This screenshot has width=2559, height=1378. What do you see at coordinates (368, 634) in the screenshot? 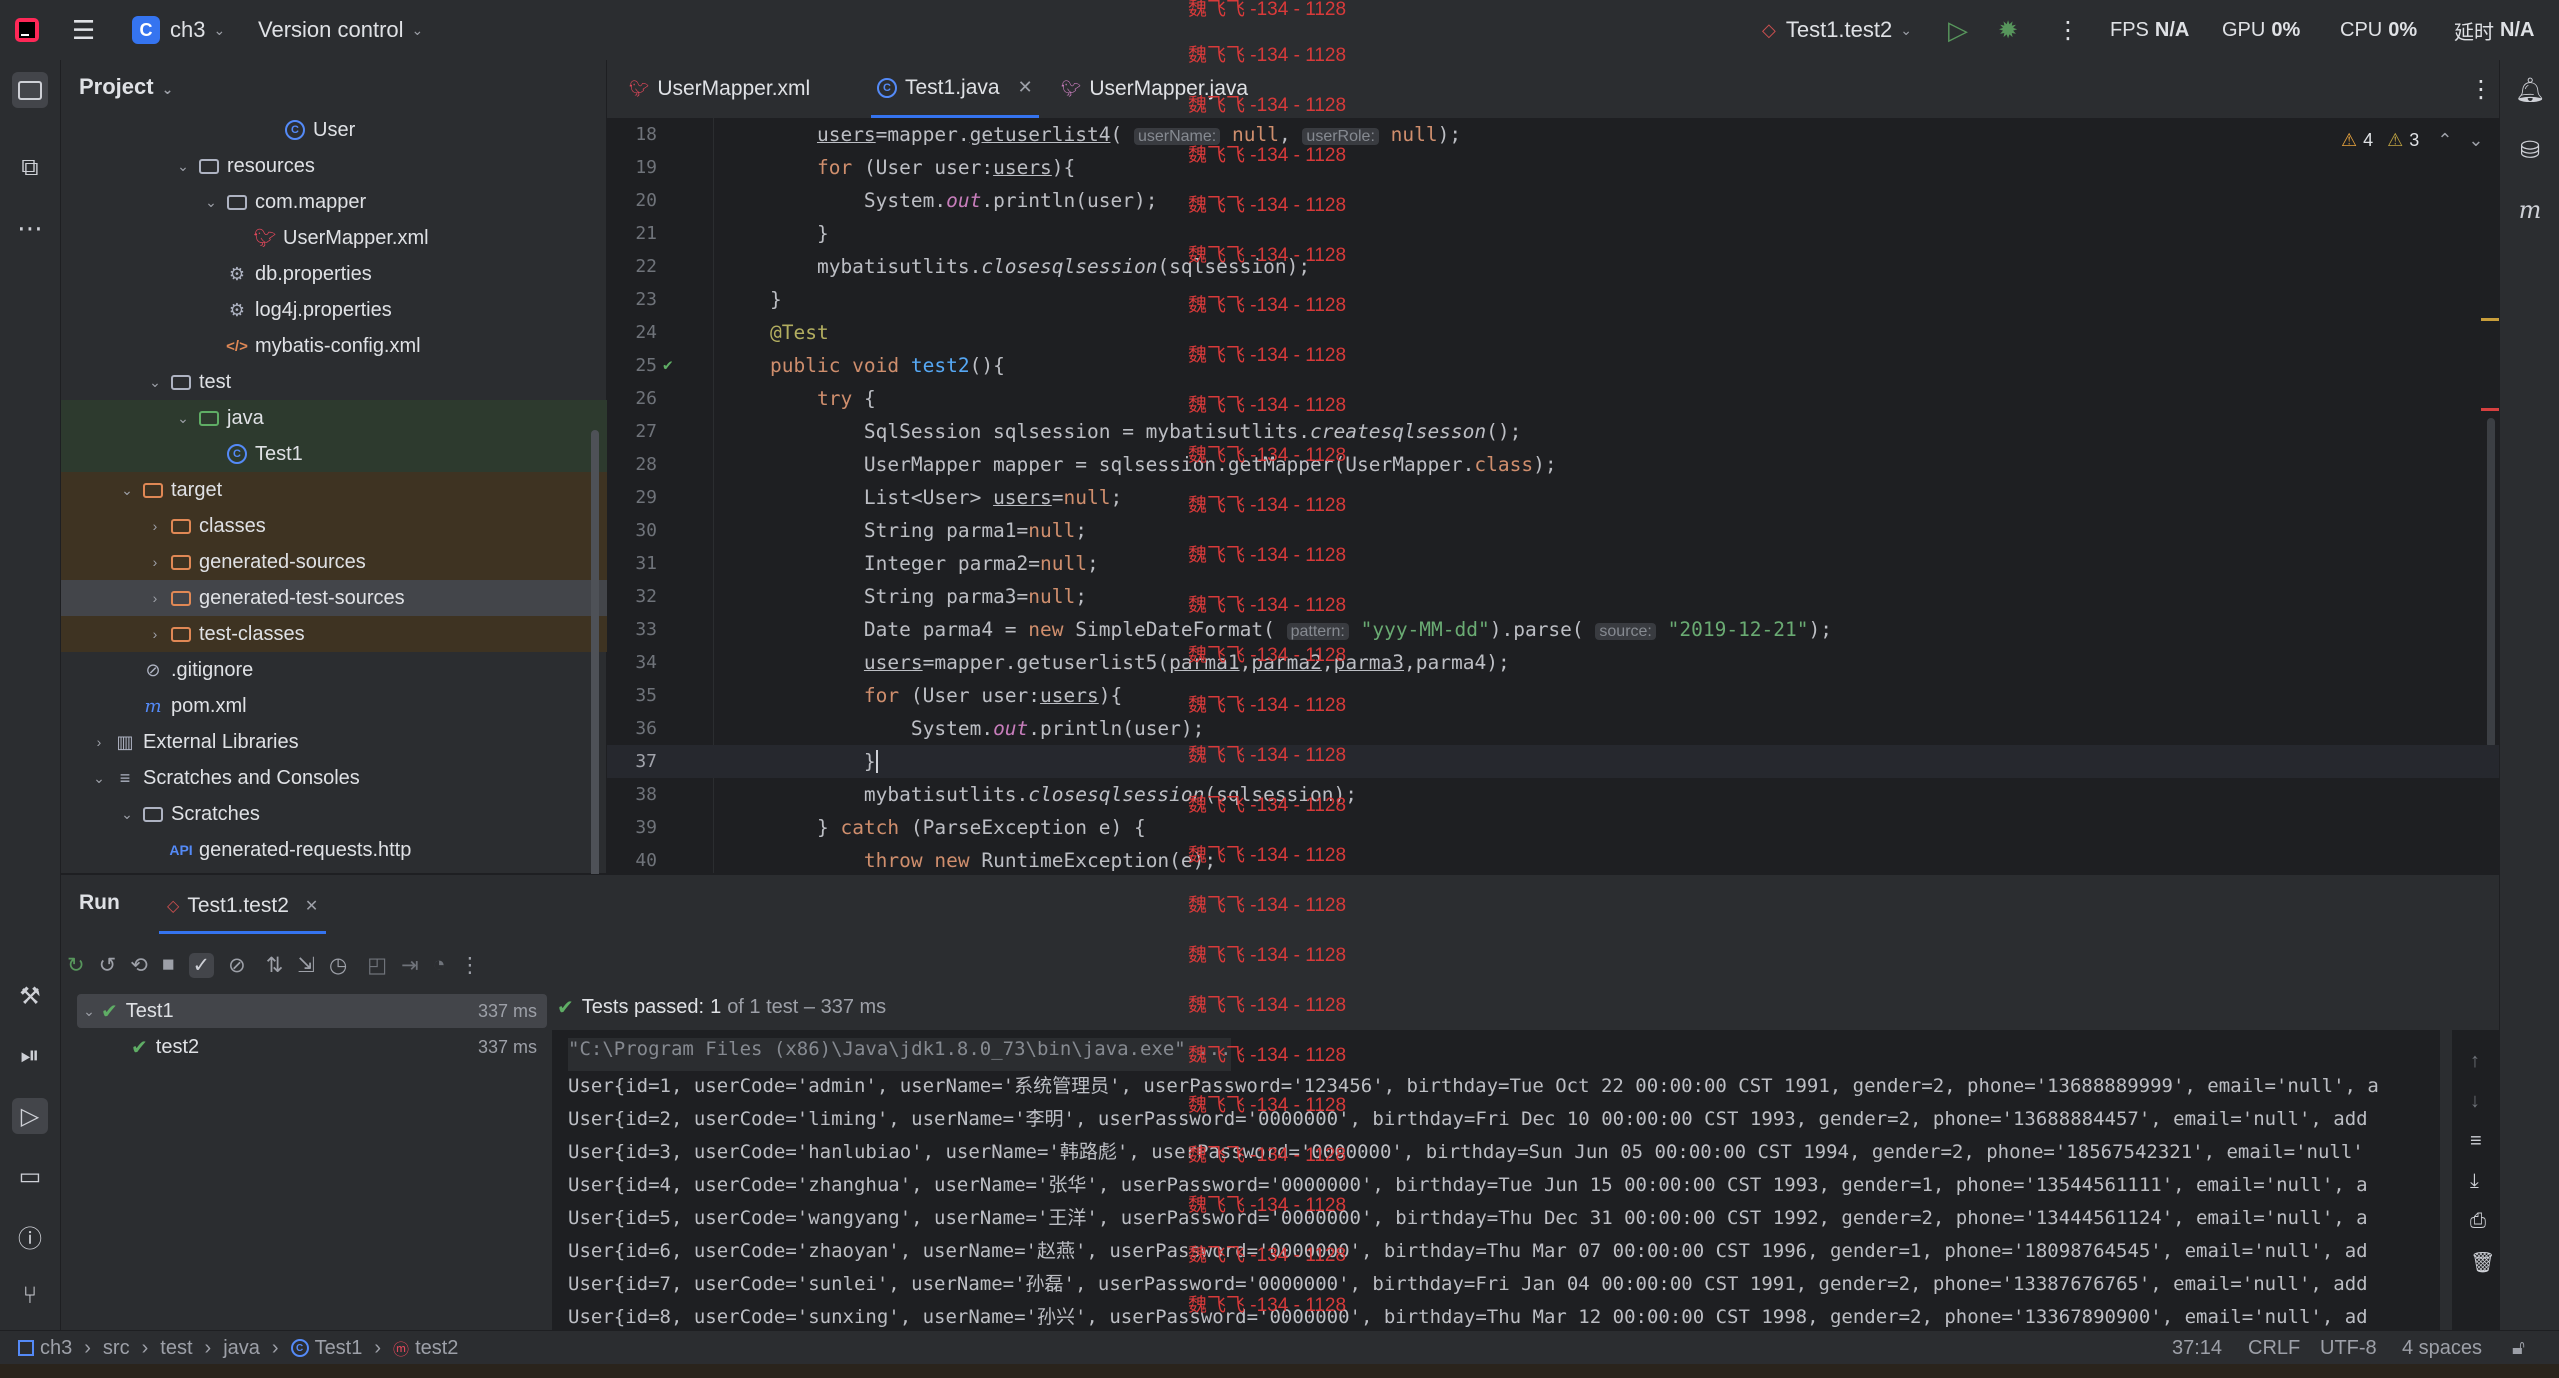
I see `tree-item-test-classes: › test-classes` at bounding box center [368, 634].